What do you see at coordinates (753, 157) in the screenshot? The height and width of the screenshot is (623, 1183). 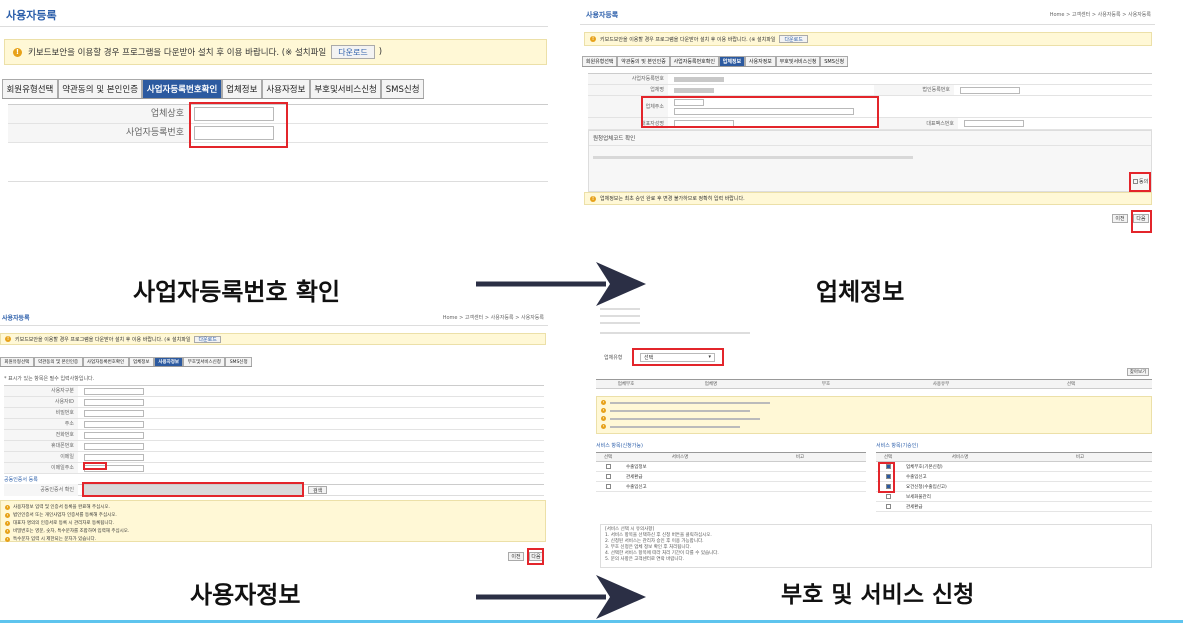 I see `agreement-text-line` at bounding box center [753, 157].